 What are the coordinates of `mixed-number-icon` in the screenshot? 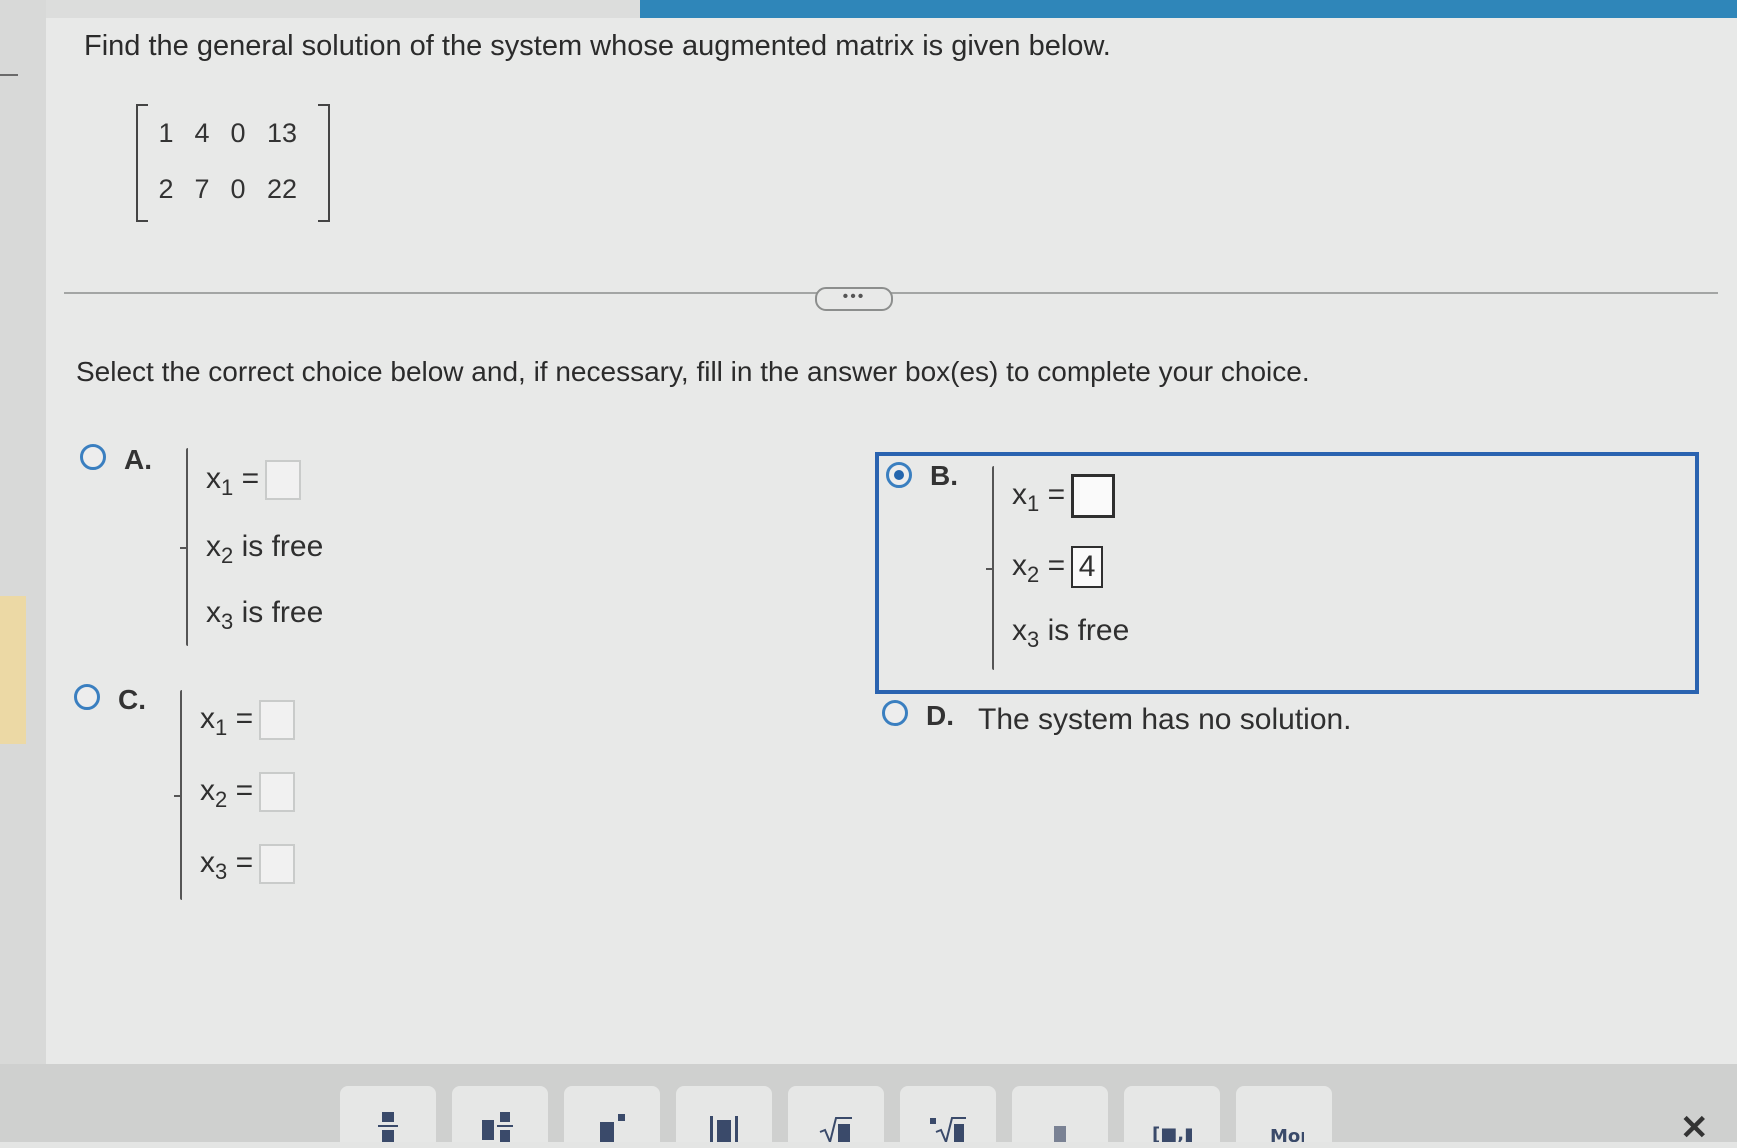 It's located at (497, 1127).